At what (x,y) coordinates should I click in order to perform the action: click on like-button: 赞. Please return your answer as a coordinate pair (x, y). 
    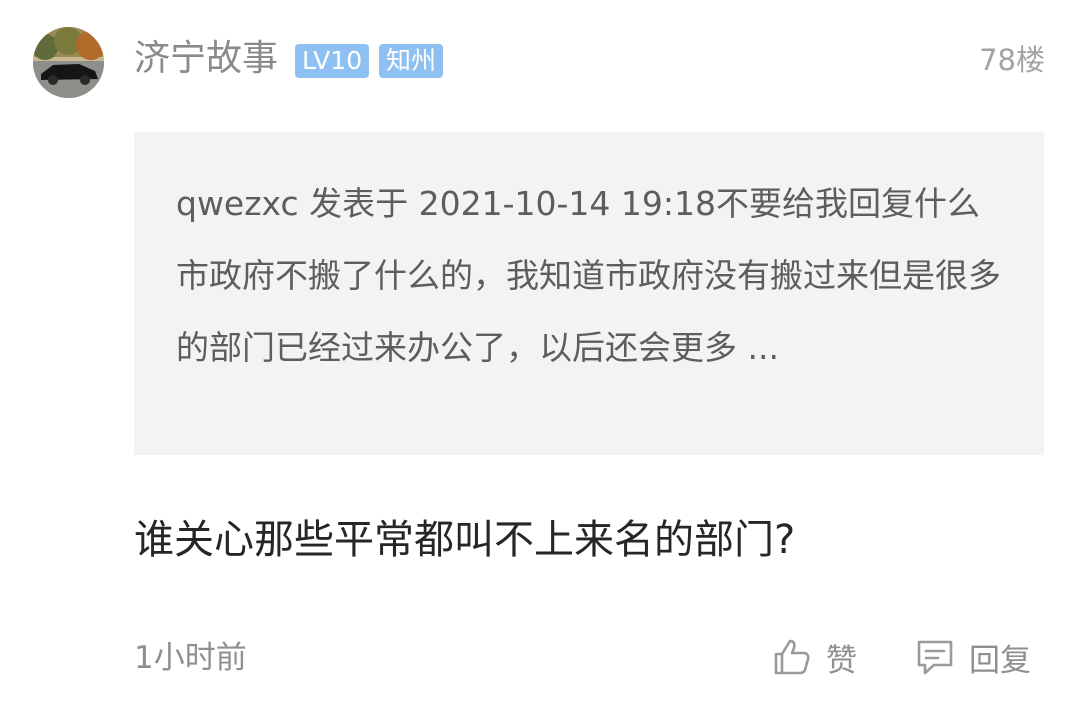
    Looking at the image, I should click on (813, 657).